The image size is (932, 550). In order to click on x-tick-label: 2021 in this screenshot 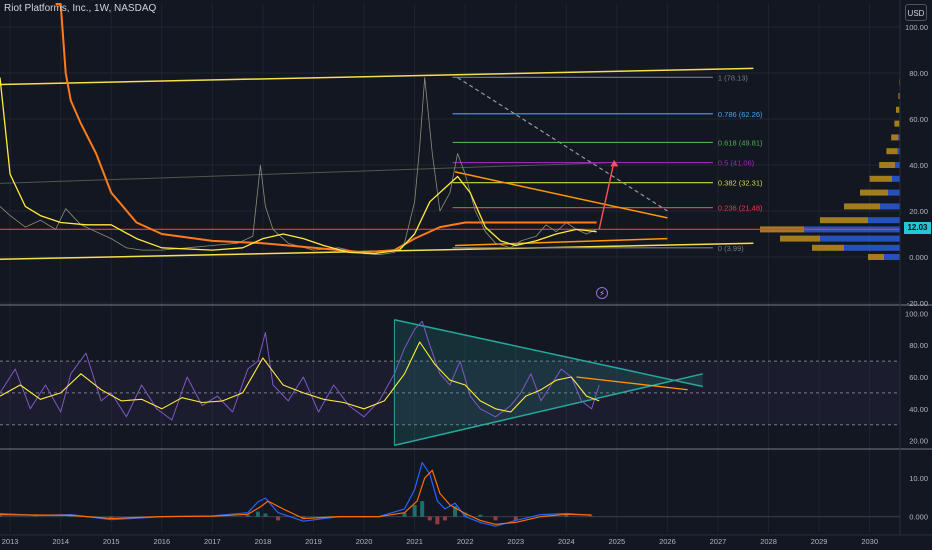, I will do `click(414, 541)`.